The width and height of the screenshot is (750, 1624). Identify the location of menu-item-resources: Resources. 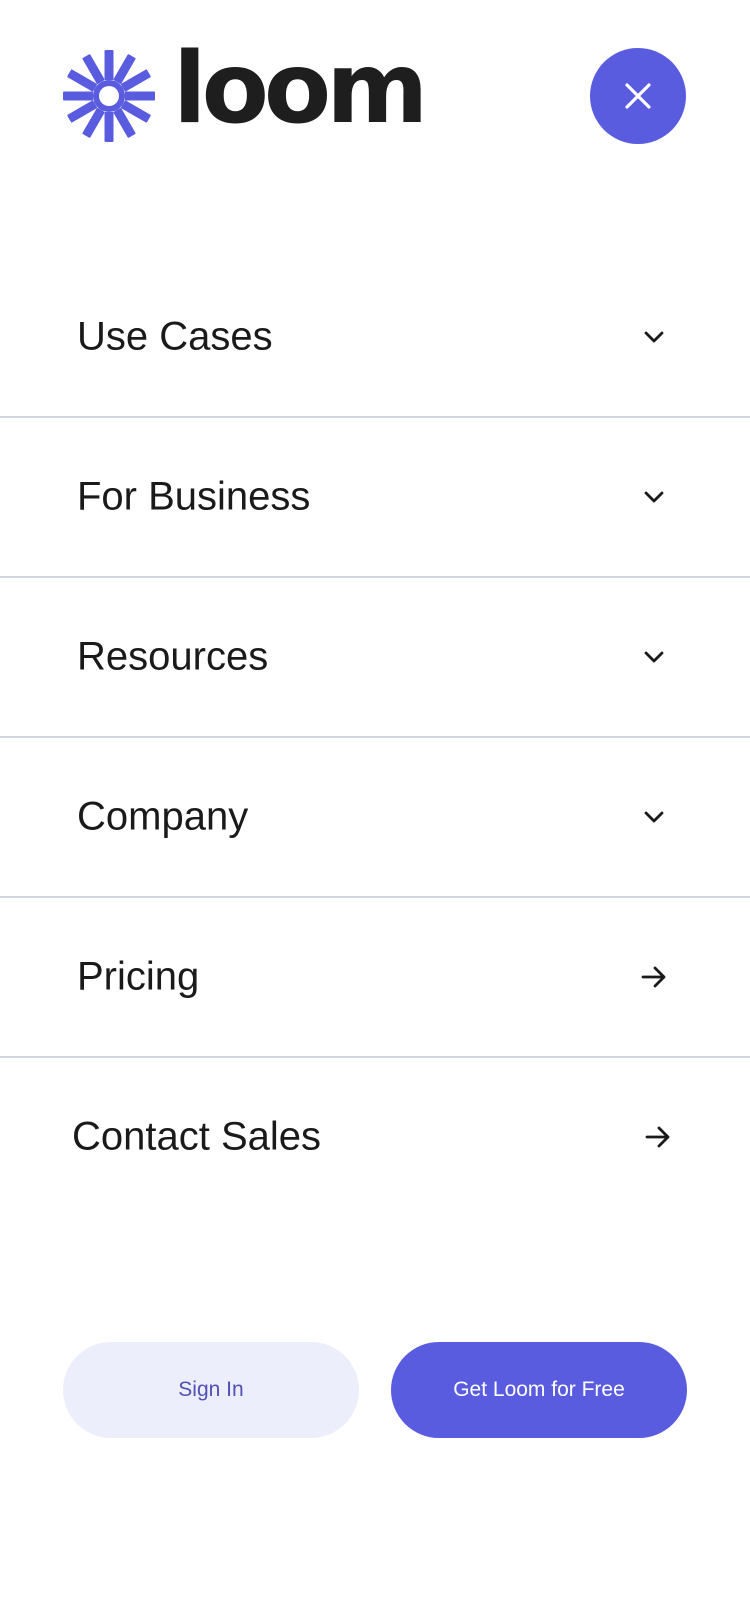
(375, 658).